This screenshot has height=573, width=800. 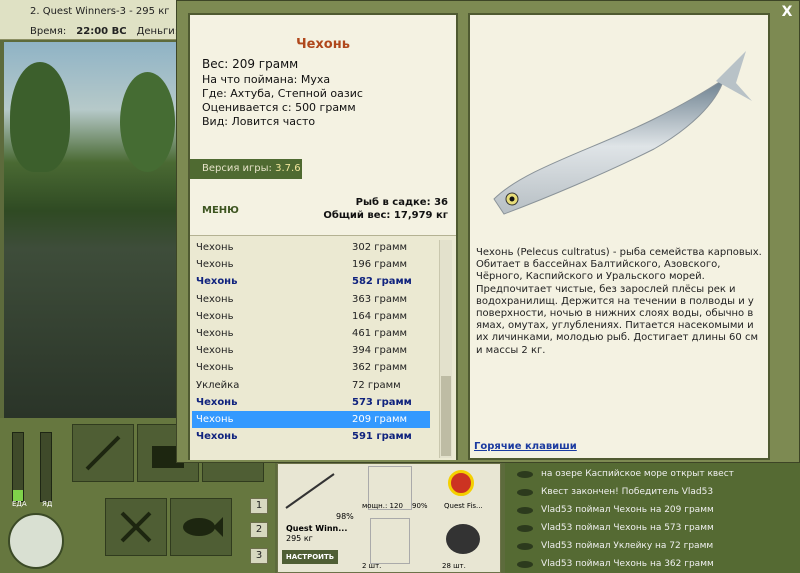 What do you see at coordinates (380, 316) in the screenshot?
I see `catch-weight: 164 грамм` at bounding box center [380, 316].